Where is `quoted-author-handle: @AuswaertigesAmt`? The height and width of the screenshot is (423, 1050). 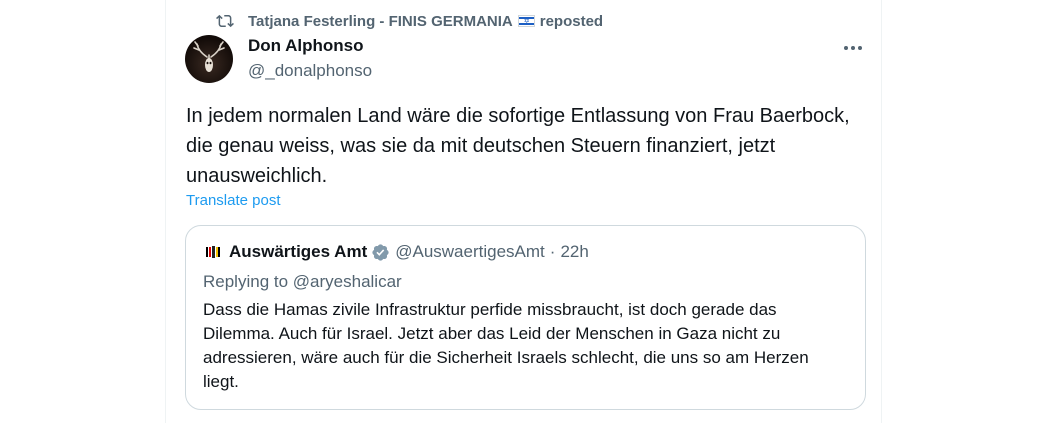
quoted-author-handle: @AuswaertigesAmt is located at coordinates (470, 252).